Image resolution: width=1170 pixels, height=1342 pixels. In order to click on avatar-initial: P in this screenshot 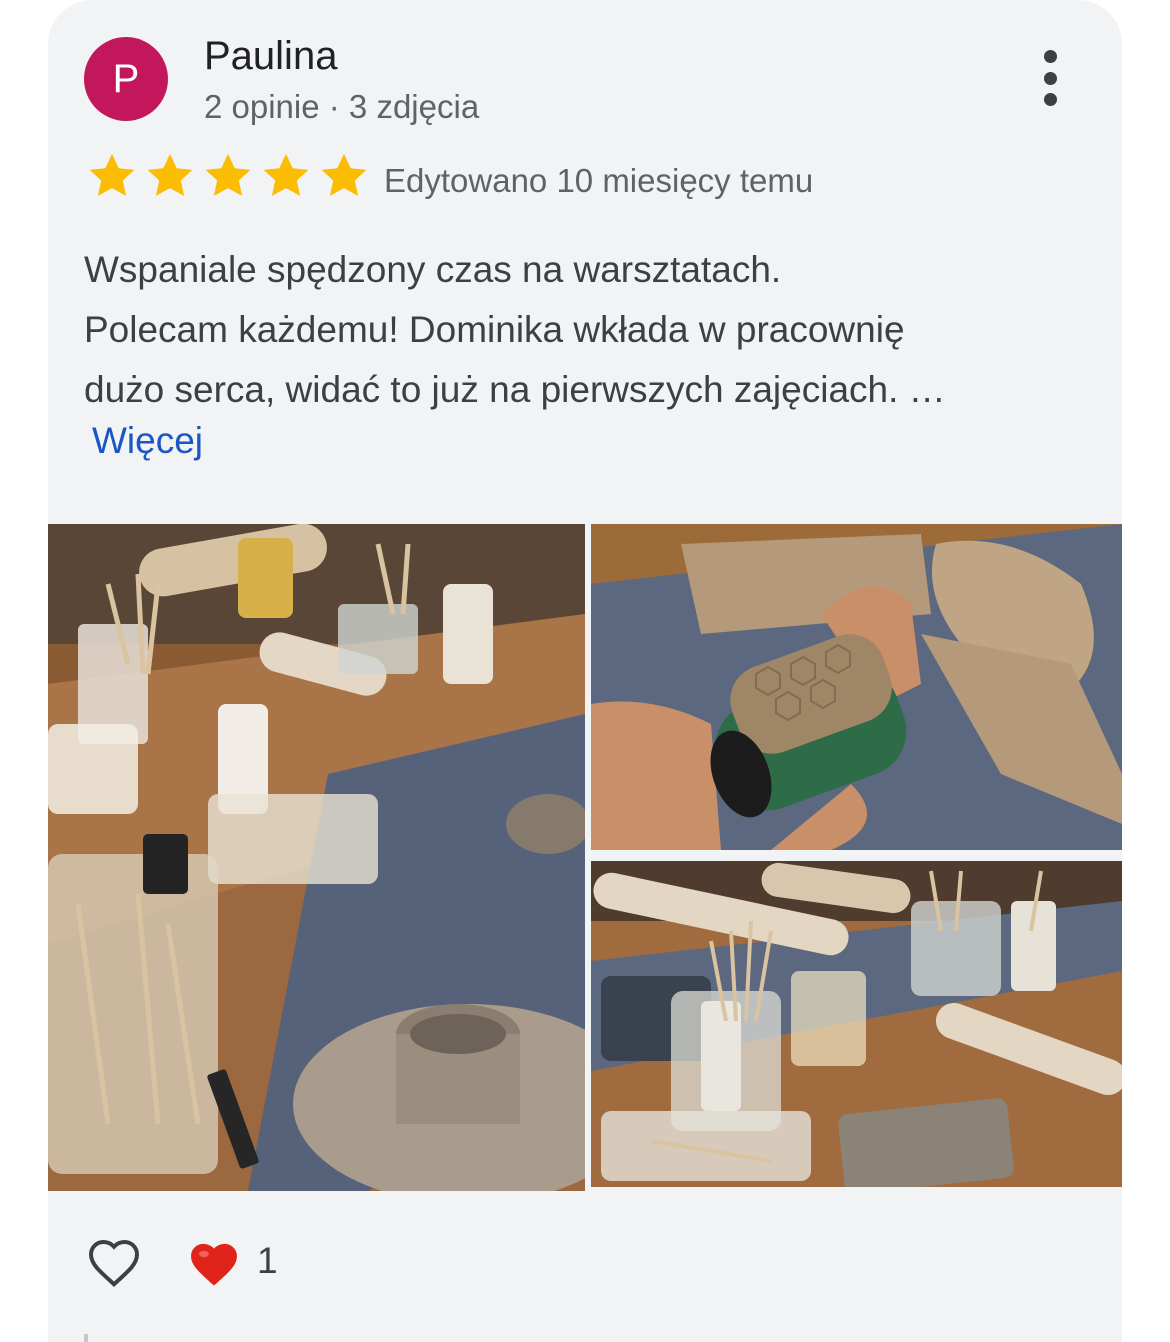, I will do `click(126, 78)`.